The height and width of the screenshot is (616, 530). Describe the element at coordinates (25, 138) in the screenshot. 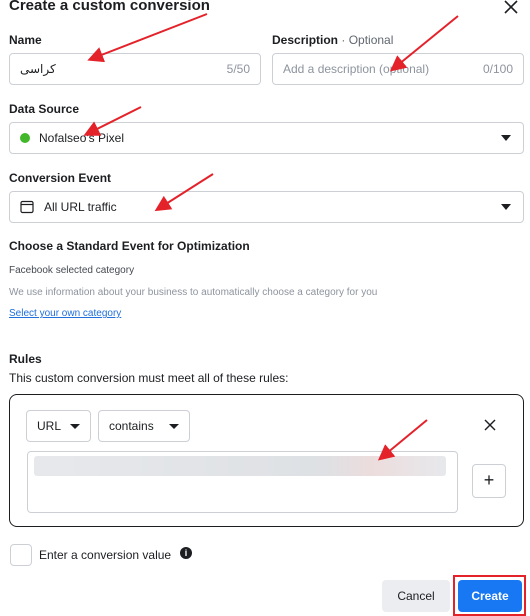

I see `pixel-status-dot` at that location.